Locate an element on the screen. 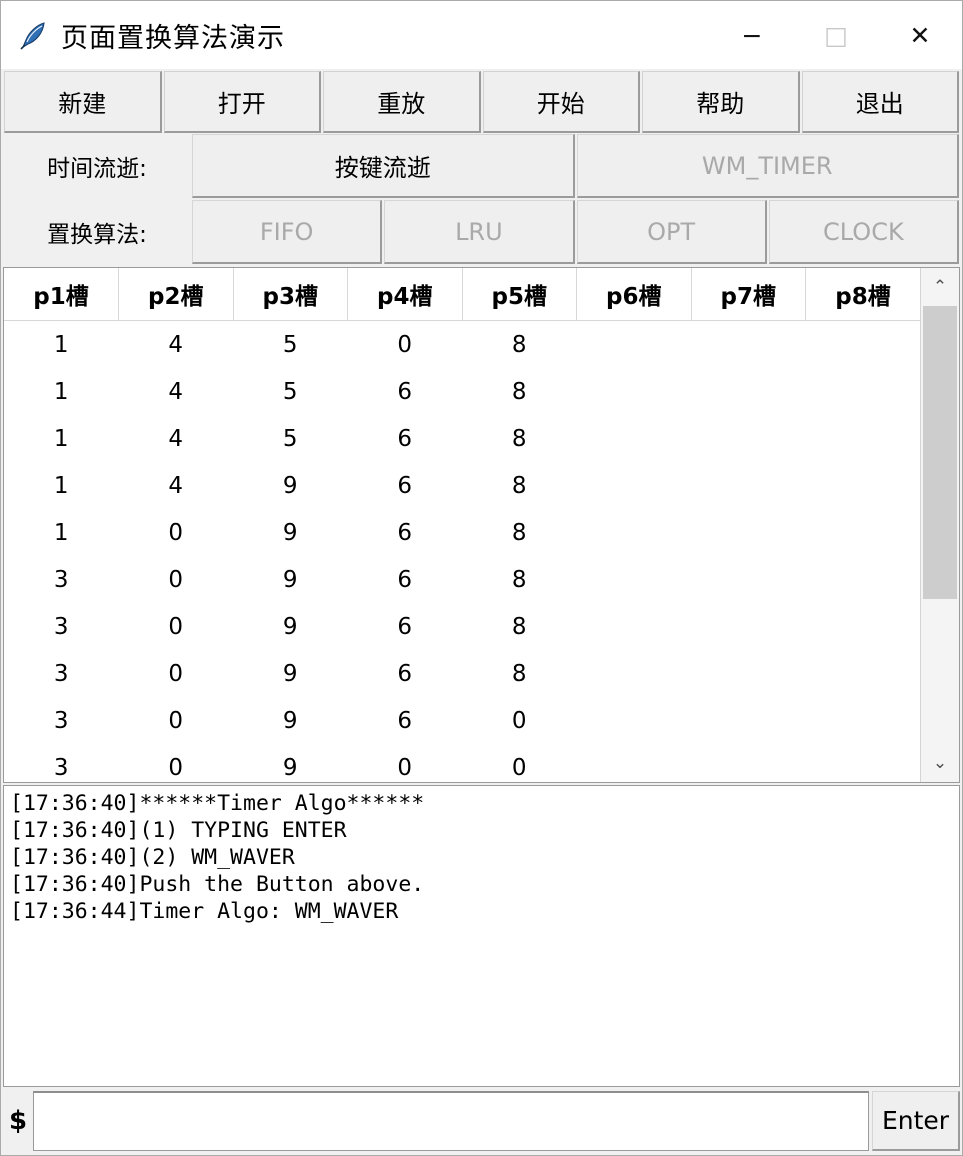 This screenshot has width=963, height=1156. table-column-header: p6槽 is located at coordinates (634, 294).